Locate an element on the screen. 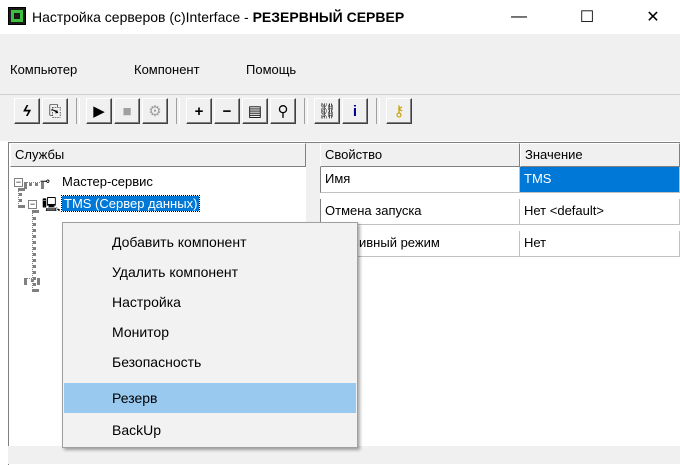  maximize-button: ☐ is located at coordinates (587, 17).